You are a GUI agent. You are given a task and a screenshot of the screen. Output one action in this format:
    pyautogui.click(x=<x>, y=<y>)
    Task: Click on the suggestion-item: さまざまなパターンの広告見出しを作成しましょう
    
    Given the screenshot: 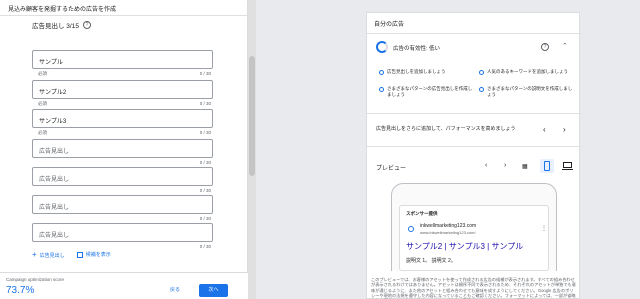 What is the action you would take?
    pyautogui.click(x=426, y=92)
    